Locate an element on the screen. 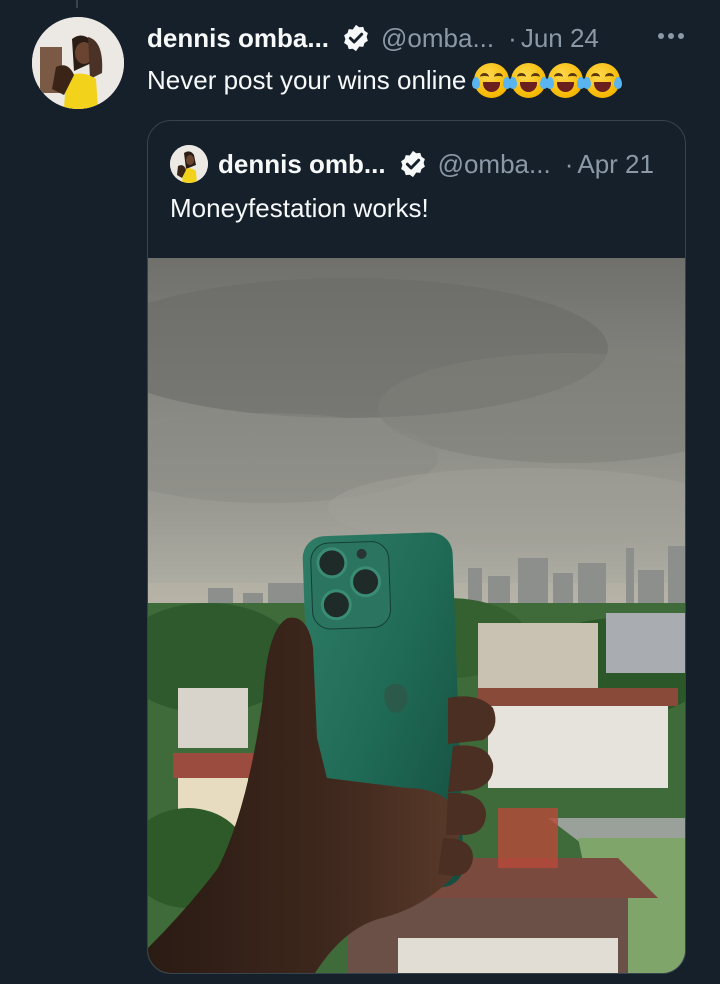  more-options-icon is located at coordinates (672, 36).